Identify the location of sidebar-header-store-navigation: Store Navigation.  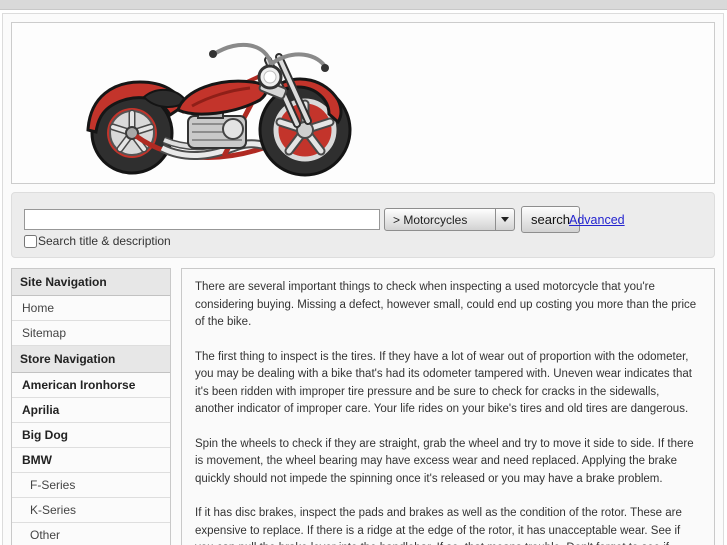
(91, 359).